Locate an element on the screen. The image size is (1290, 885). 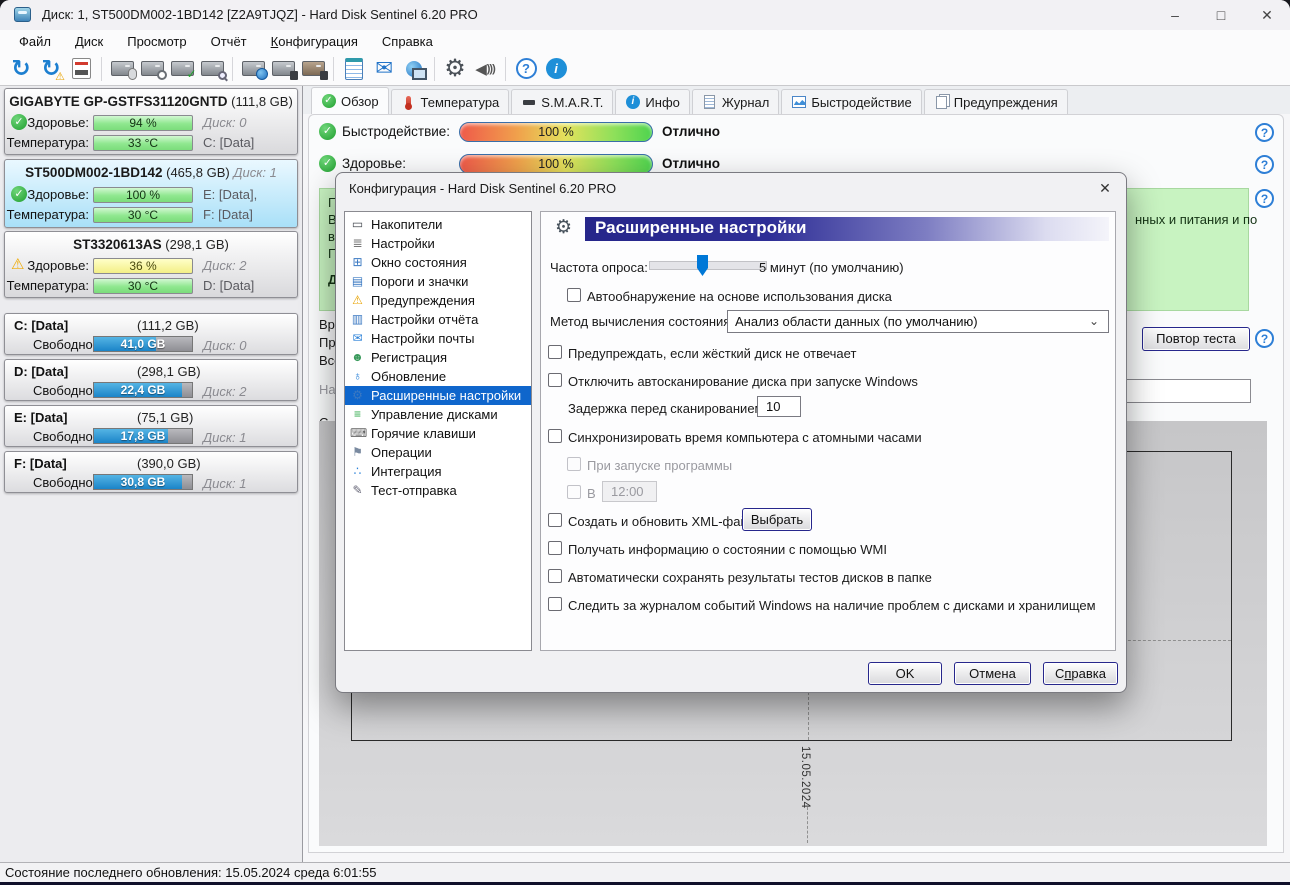
nav-item-report-settings: ▥ Настройки отчёта is located at coordinates (438, 319).